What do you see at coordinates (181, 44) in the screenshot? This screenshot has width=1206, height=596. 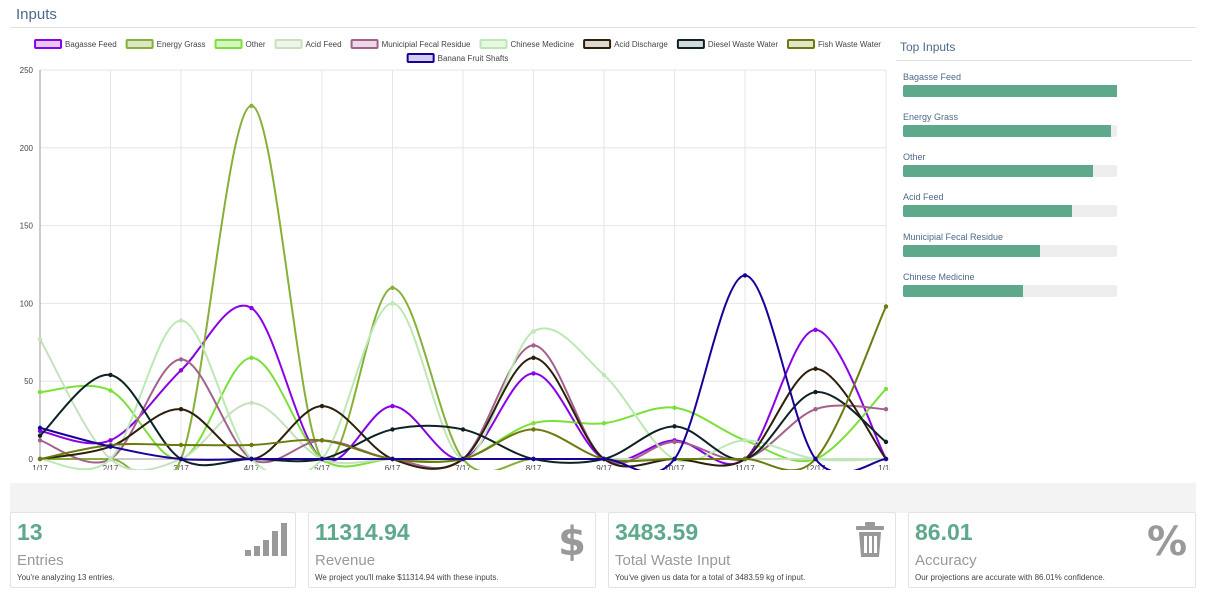 I see `legend-label: Energy Grass` at bounding box center [181, 44].